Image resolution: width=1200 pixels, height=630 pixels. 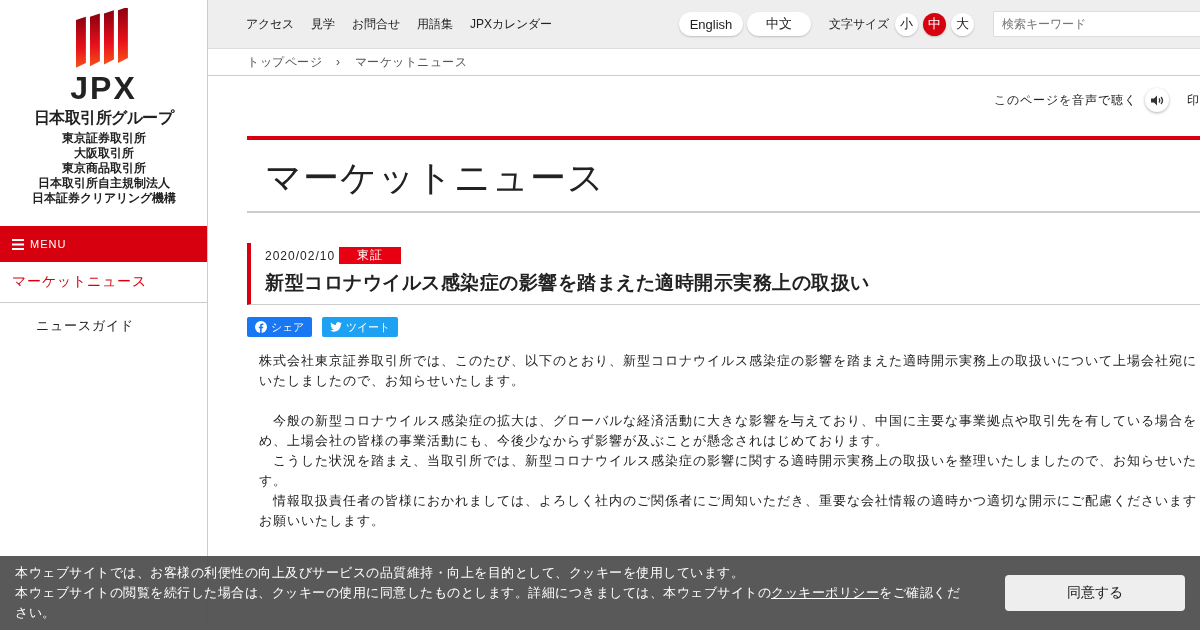 What do you see at coordinates (825, 592) in the screenshot?
I see `cookie-policy-link: クッキーポリシー` at bounding box center [825, 592].